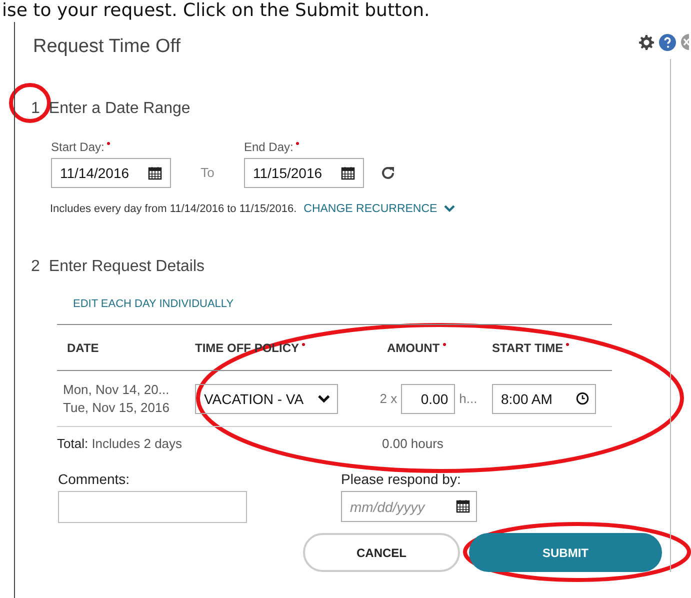 Image resolution: width=691 pixels, height=598 pixels. I want to click on section-title: Enter a Date Range, so click(119, 109).